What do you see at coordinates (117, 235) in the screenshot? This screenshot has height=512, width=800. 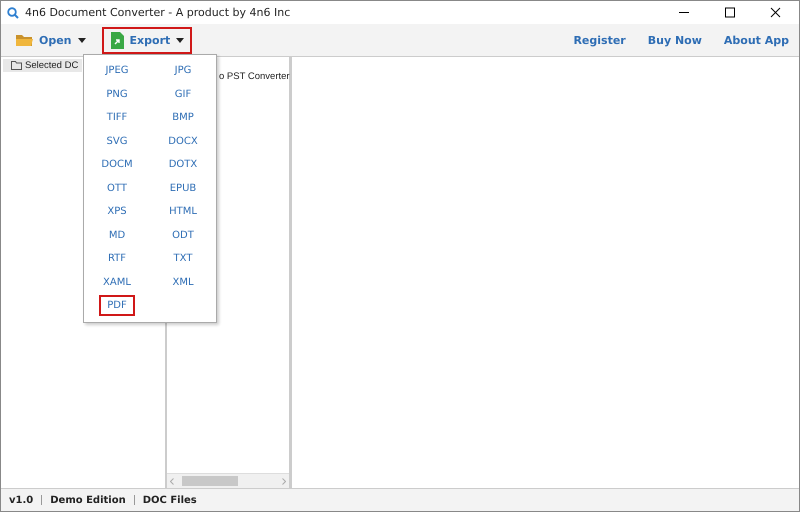 I see `menu-item: MD` at bounding box center [117, 235].